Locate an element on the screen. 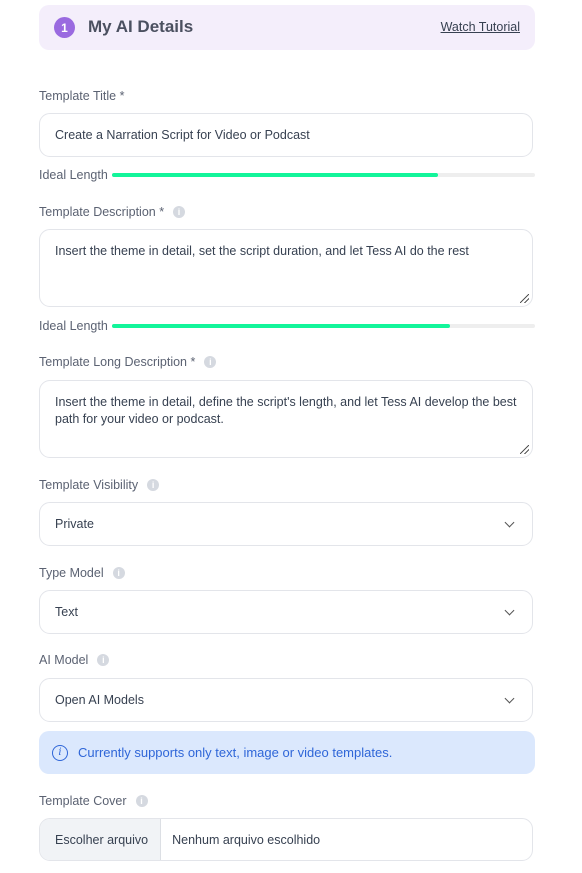  ai-model-label-text: AI Model is located at coordinates (64, 660).